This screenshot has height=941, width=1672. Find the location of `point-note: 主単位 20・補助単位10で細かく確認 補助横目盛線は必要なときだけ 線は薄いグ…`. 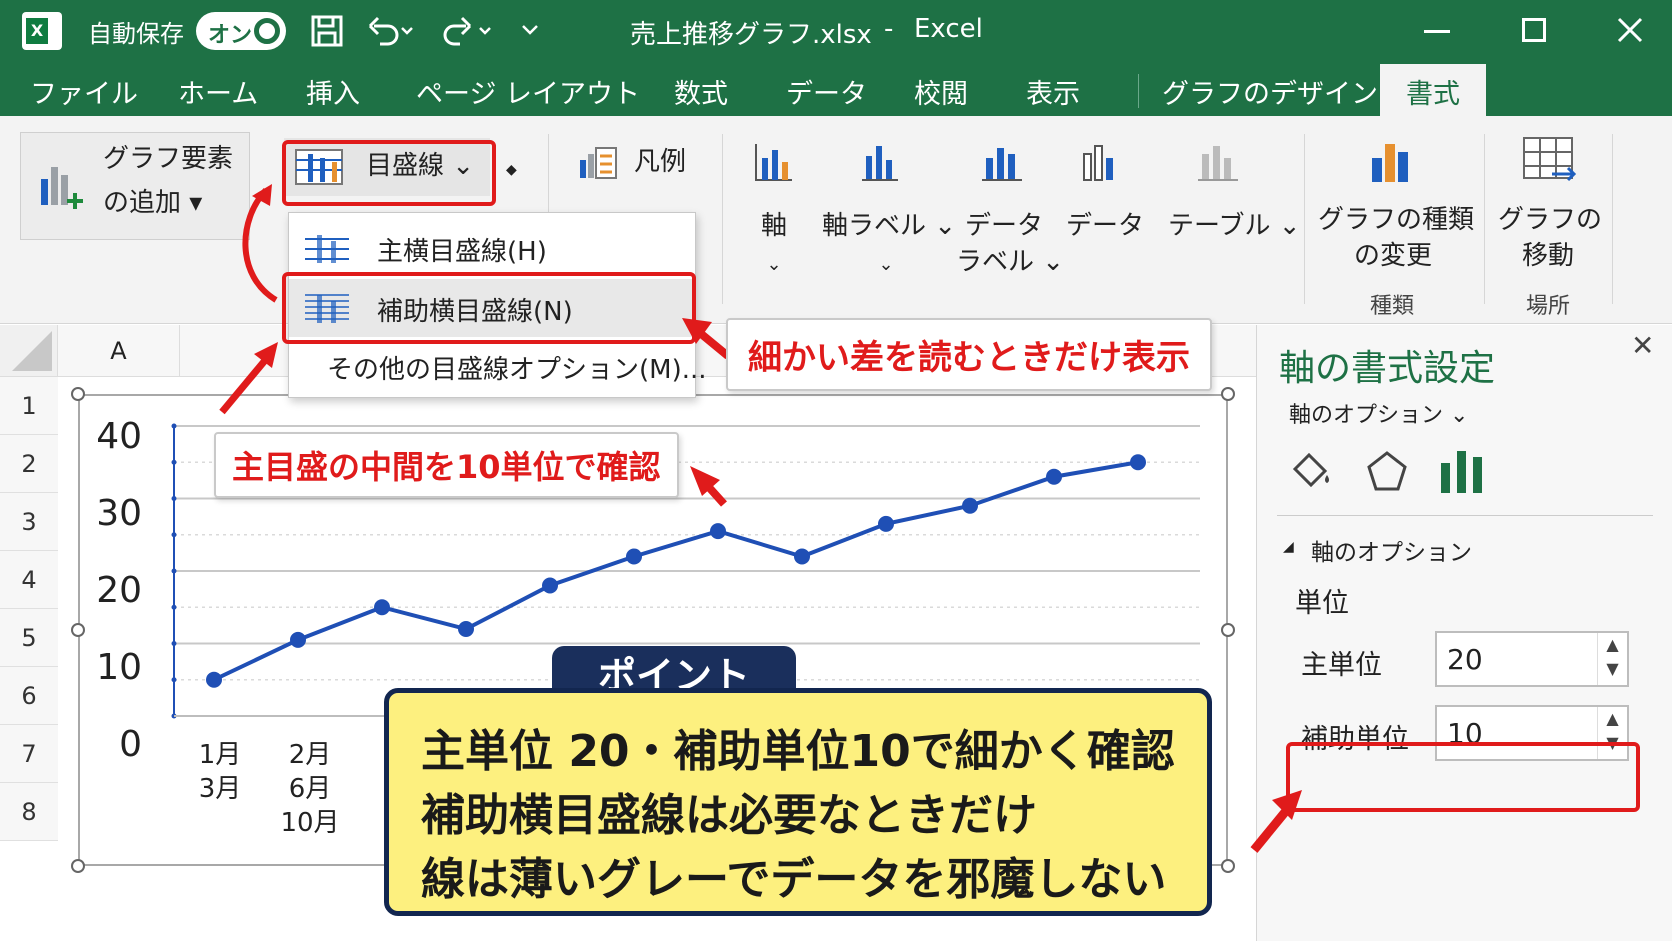

point-note: 主単位 20・補助単位10で細かく確認 補助横目盛線は必要なときだけ 線は薄いグ… is located at coordinates (798, 802).